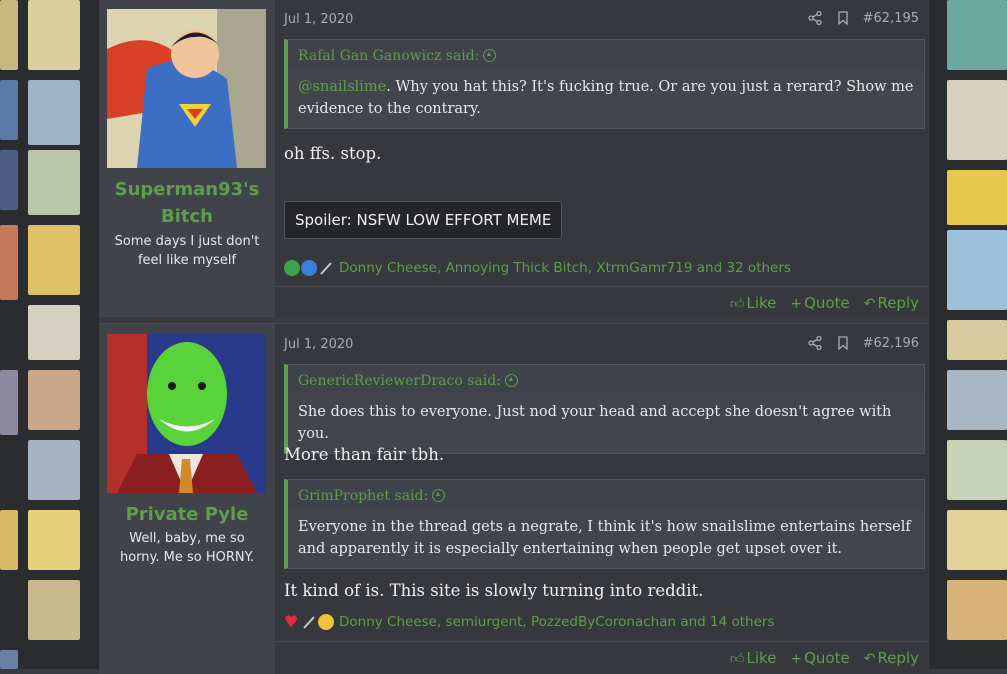 Image resolution: width=1007 pixels, height=674 pixels. I want to click on quote-author: Rafal Gan Ganowicz said:, so click(606, 54).